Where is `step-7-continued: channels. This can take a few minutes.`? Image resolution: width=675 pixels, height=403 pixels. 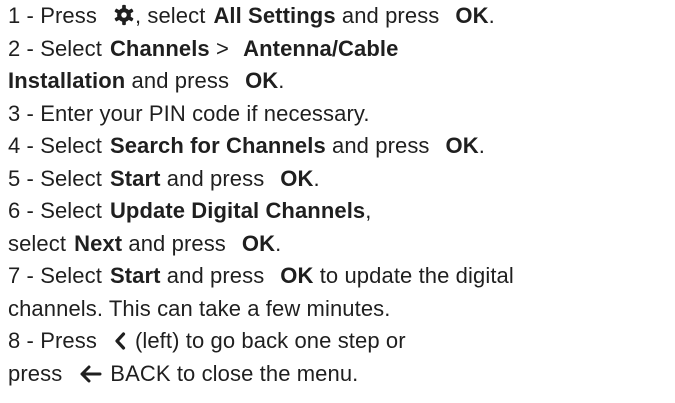
step-7-continued: channels. This can take a few minutes. is located at coordinates (340, 309).